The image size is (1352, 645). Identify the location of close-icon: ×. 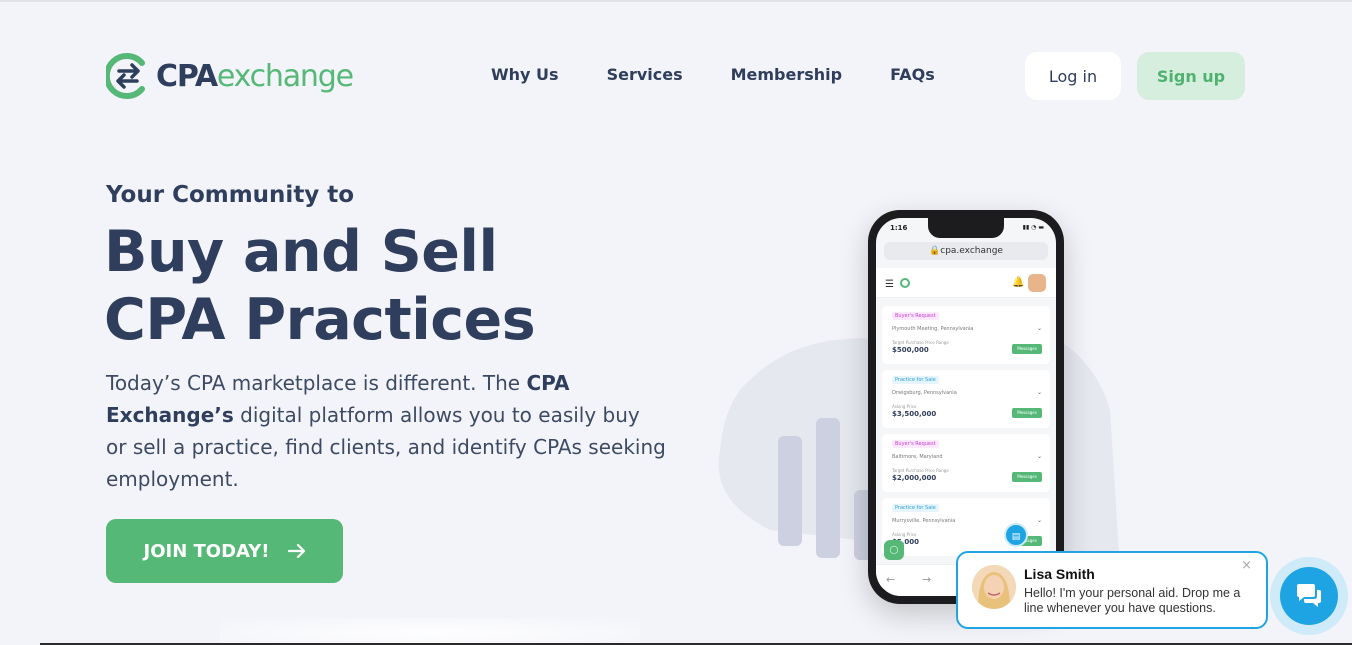
(1246, 565).